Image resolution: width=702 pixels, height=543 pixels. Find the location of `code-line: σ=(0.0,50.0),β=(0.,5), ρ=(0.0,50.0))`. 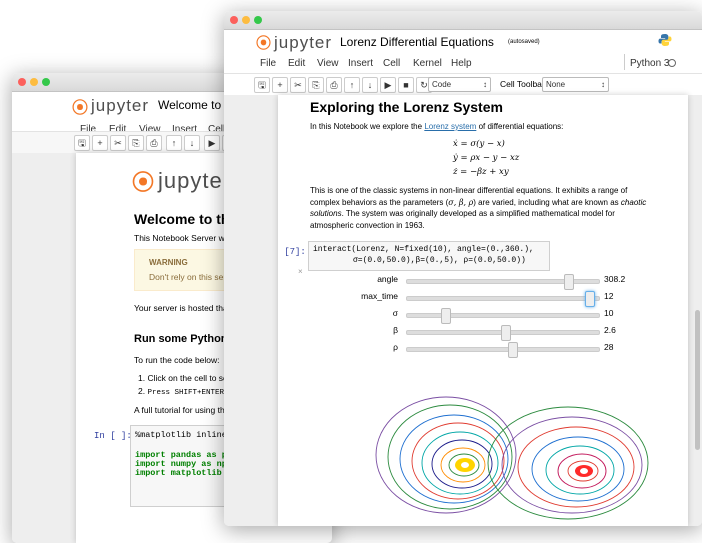

code-line: σ=(0.0,50.0),β=(0.,5), ρ=(0.0,50.0)) is located at coordinates (439, 260).